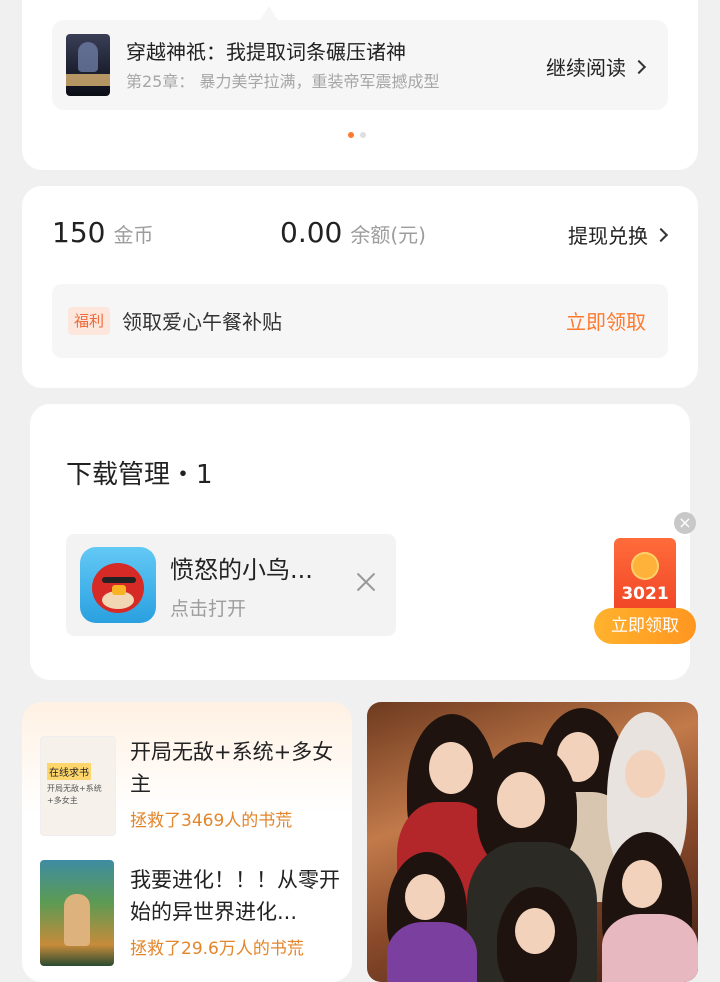  Describe the element at coordinates (532, 842) in the screenshot. I see `promo-poster-image` at that location.